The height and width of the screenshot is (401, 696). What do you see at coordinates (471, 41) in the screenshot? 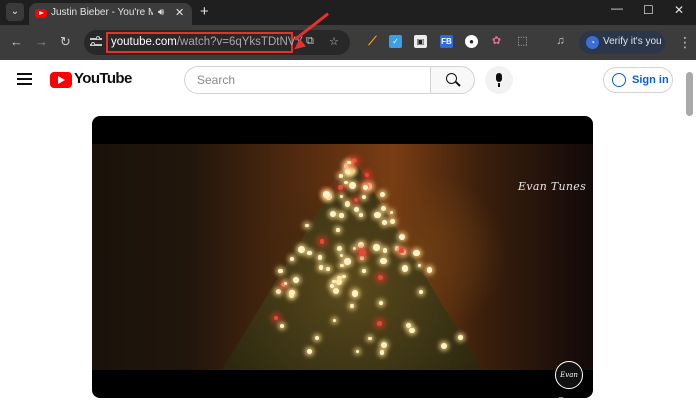
I see `extension-record-icon: ●` at bounding box center [471, 41].